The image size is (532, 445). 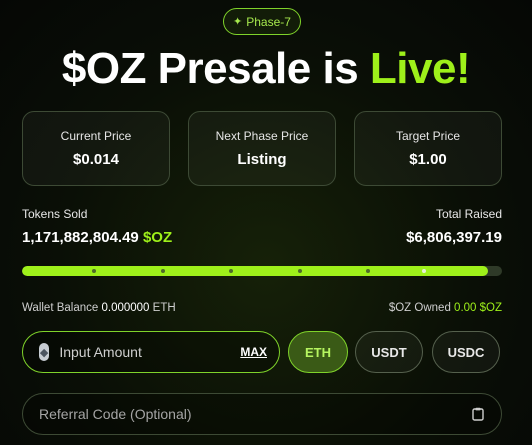 I want to click on progress-current-marker, so click(x=424, y=271).